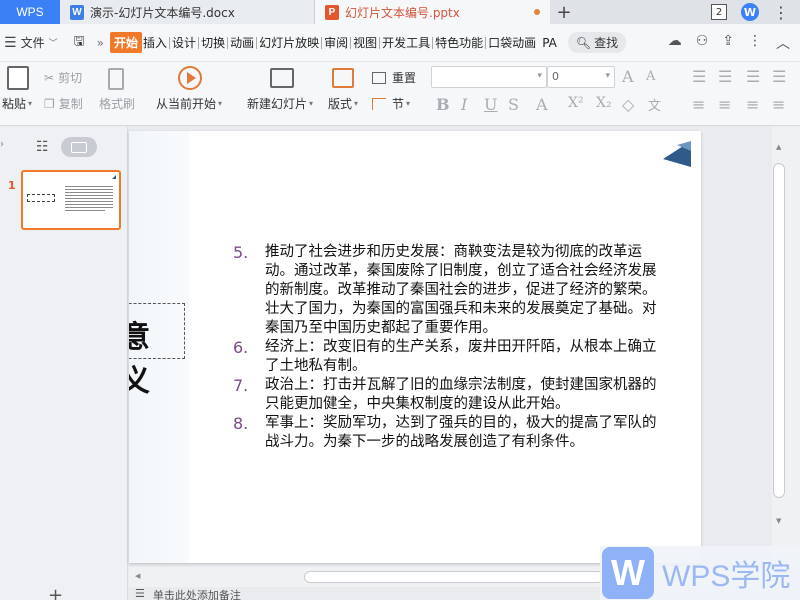 The height and width of the screenshot is (600, 800). Describe the element at coordinates (778, 147) in the screenshot. I see `scroll-up-icon: ▲` at that location.